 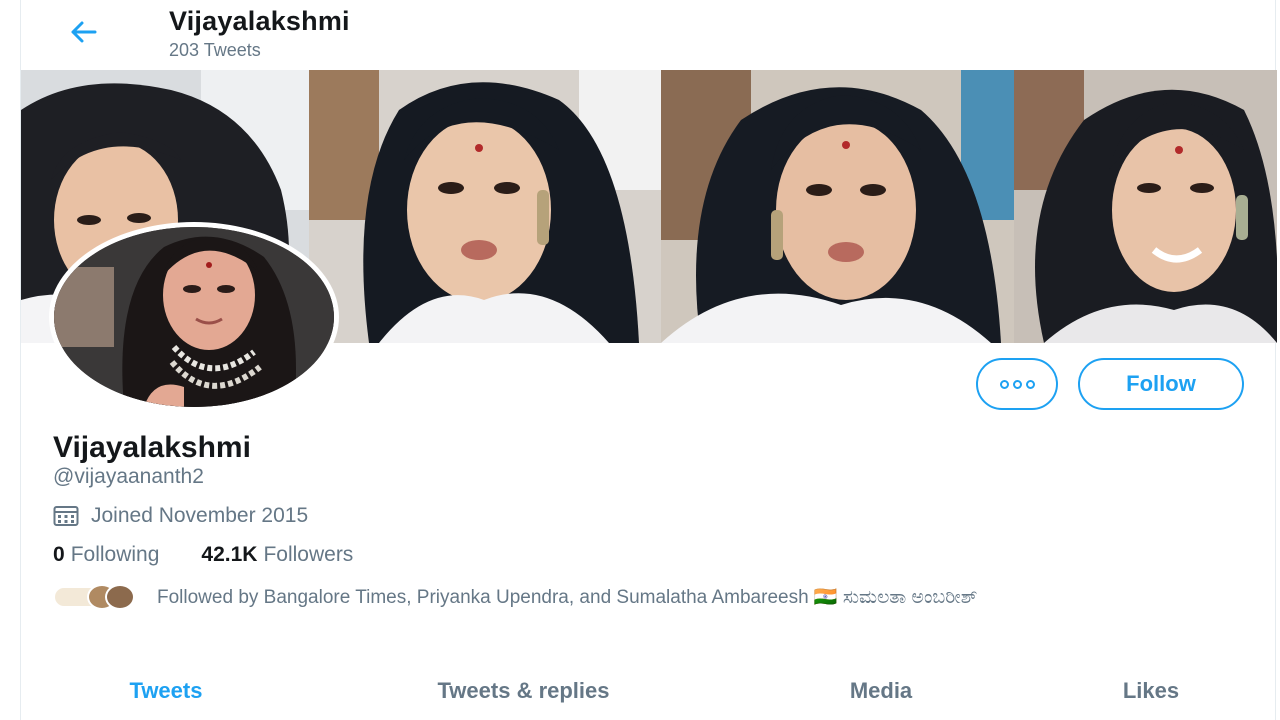 What do you see at coordinates (94, 598) in the screenshot?
I see `followers-you-know-avatars` at bounding box center [94, 598].